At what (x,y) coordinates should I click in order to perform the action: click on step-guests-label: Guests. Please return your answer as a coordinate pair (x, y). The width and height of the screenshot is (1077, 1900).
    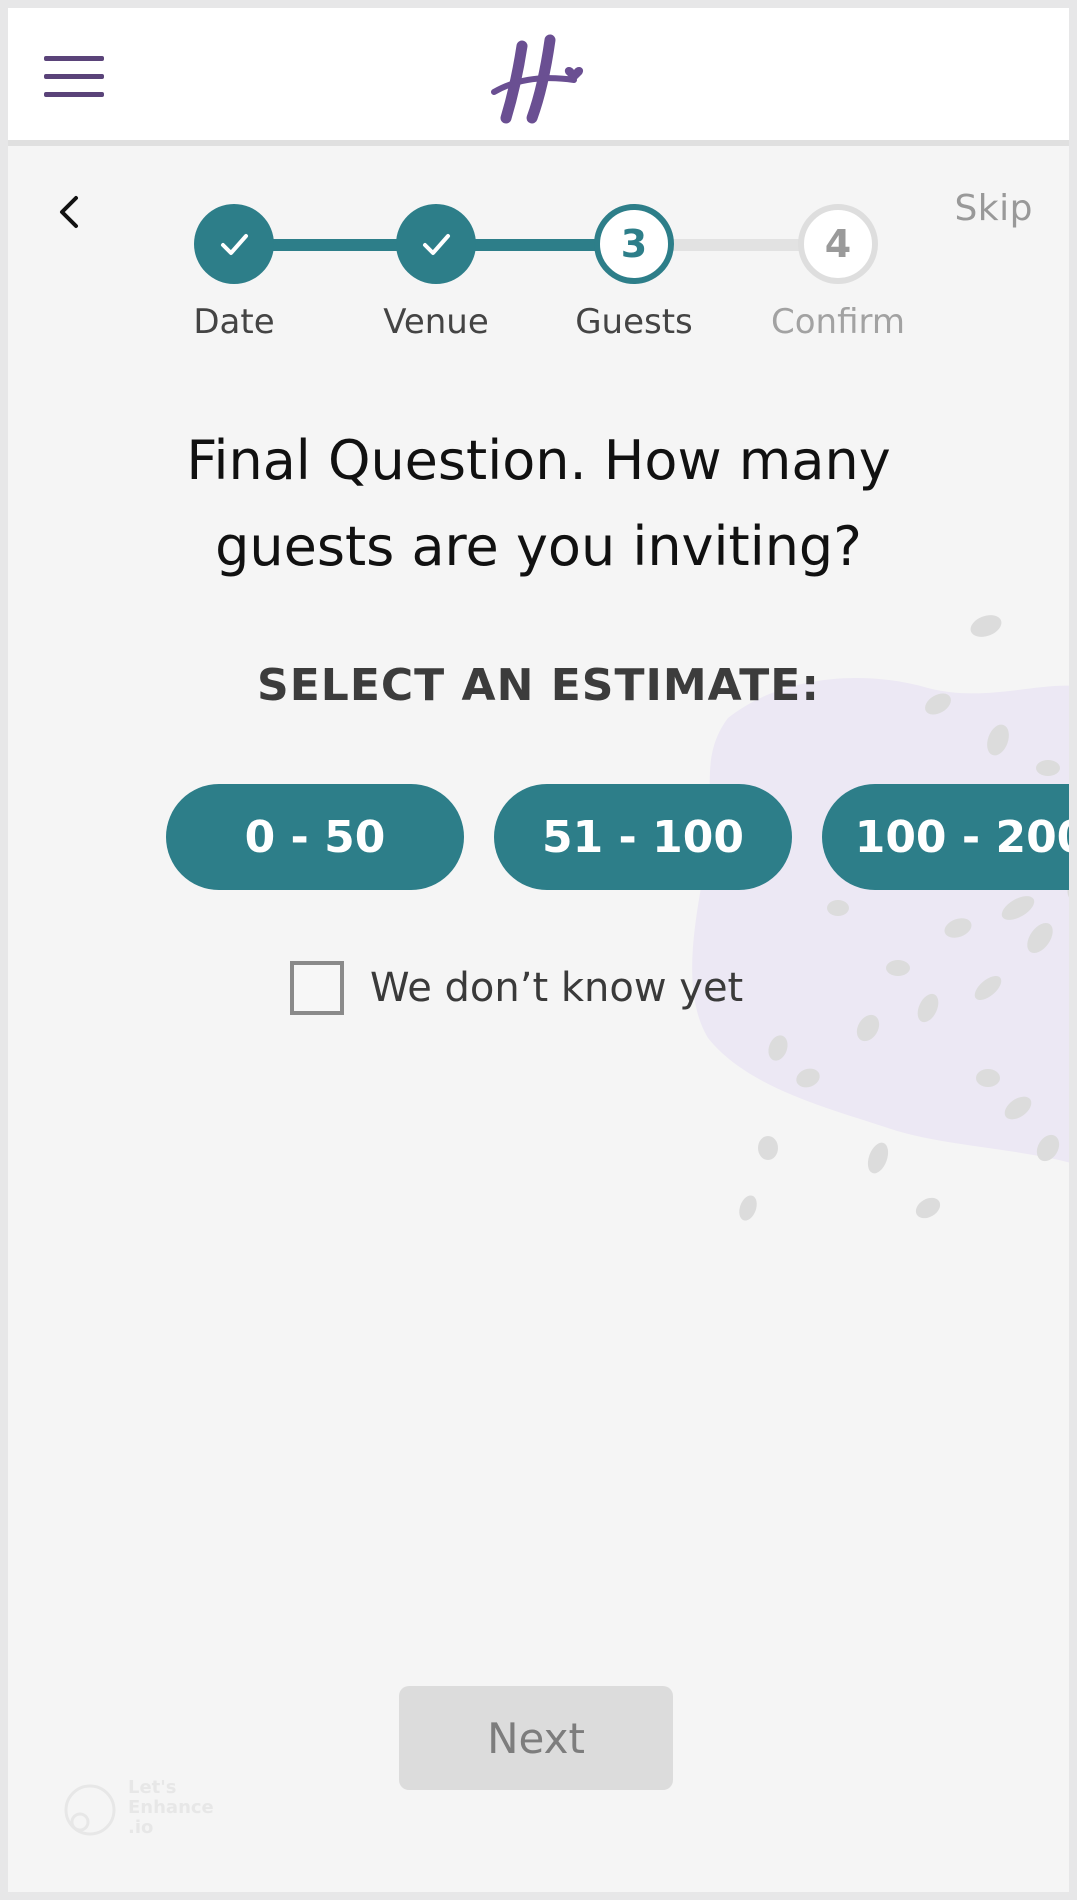
    Looking at the image, I should click on (634, 322).